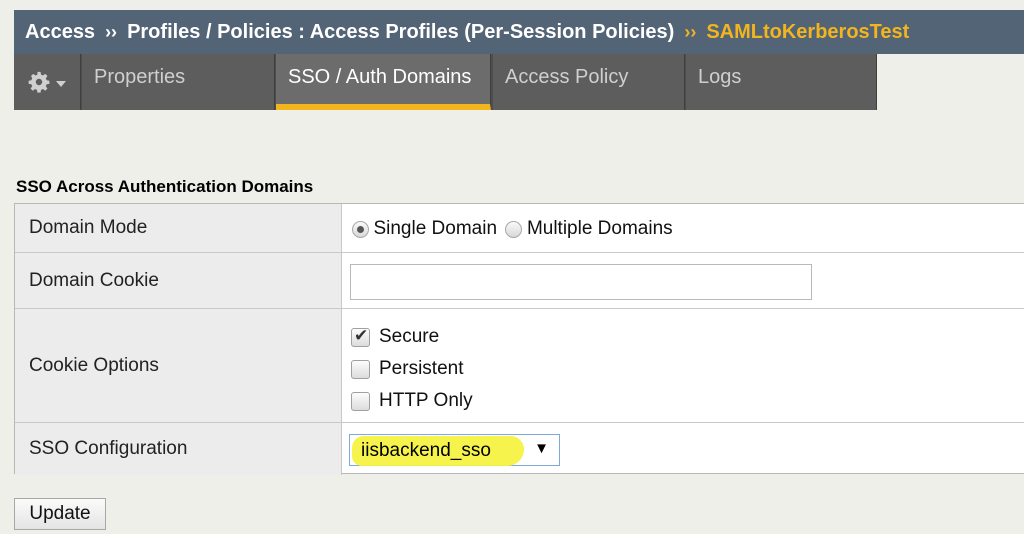 The width and height of the screenshot is (1024, 534). I want to click on dropdown-arrow-icon: ▼, so click(541, 448).